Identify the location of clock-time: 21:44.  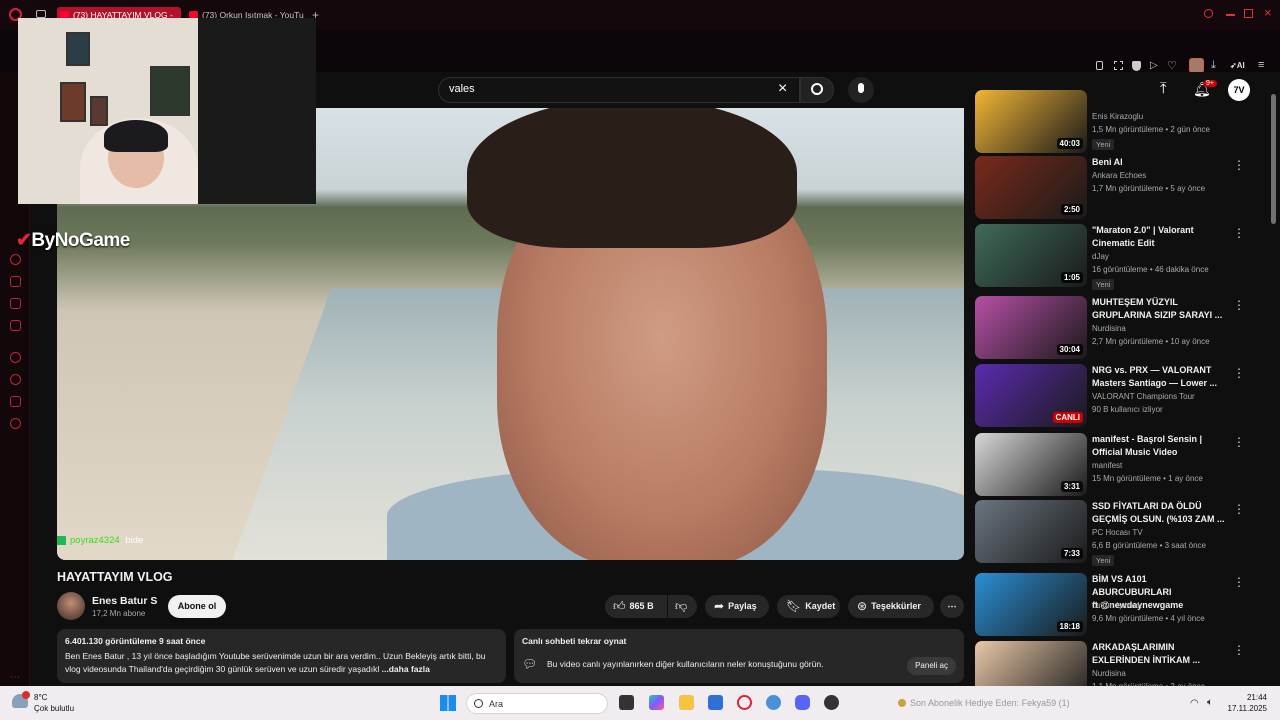
(1256, 697).